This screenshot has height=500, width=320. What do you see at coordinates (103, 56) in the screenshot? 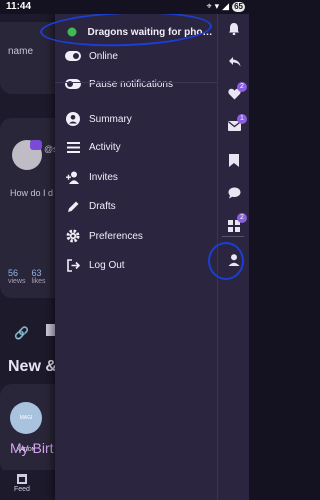
I see `menu-label: Online` at bounding box center [103, 56].